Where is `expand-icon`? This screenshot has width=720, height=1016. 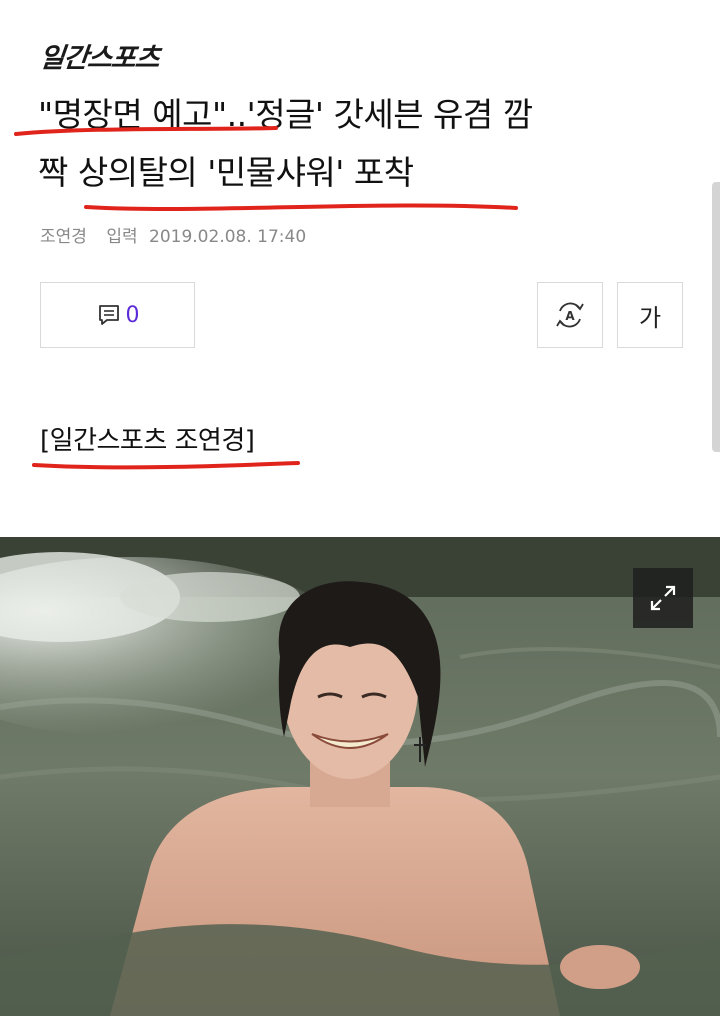 expand-icon is located at coordinates (663, 598).